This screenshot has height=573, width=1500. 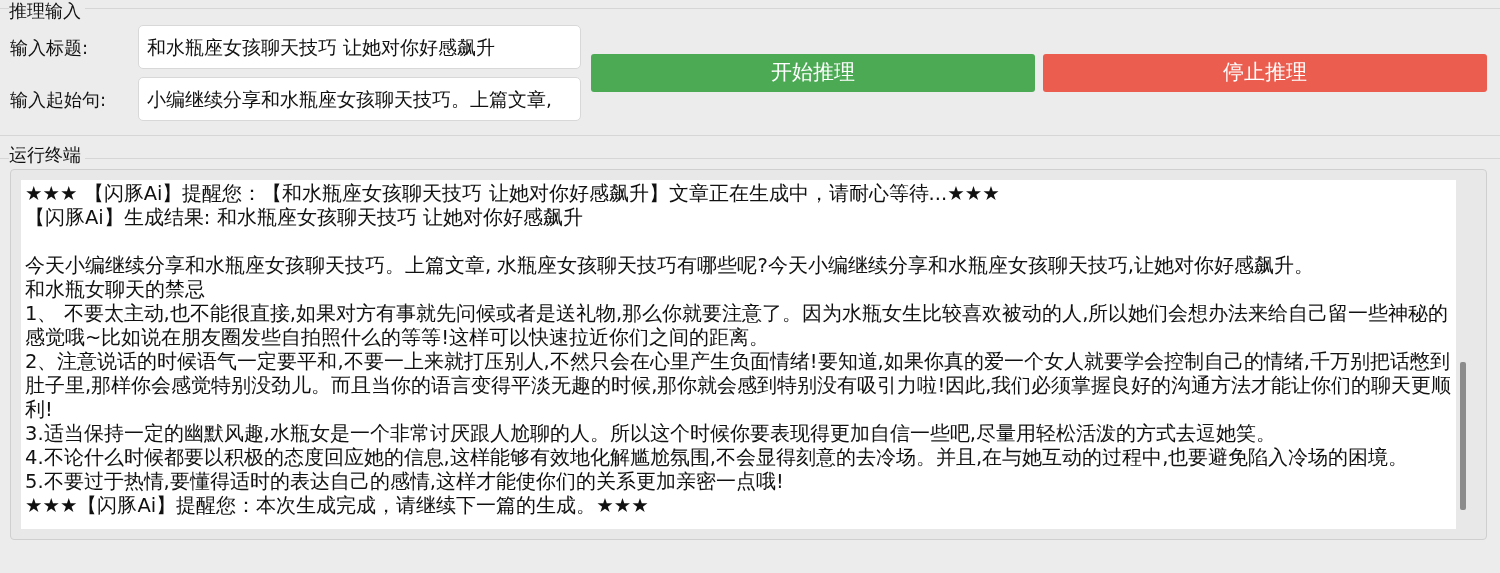 I want to click on field-label: 输入起始句:, so click(x=59, y=99).